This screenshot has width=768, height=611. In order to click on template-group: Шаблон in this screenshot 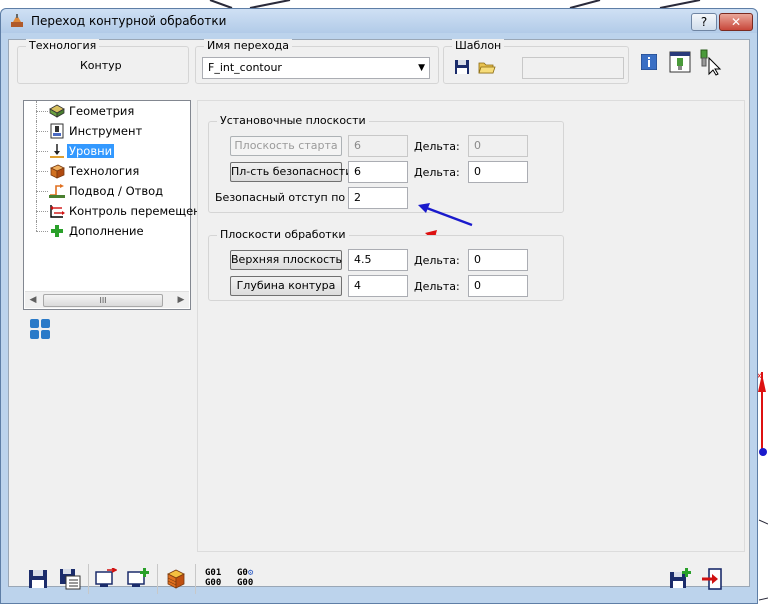, I will do `click(536, 61)`.